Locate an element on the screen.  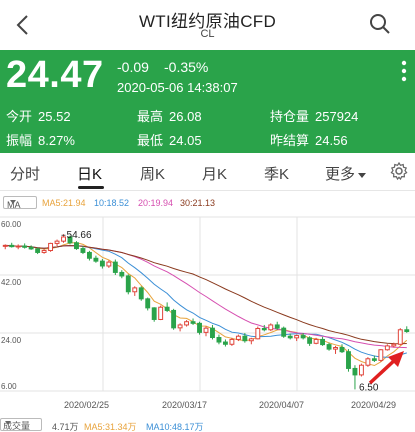
stat-amplitude: 振幅 8.27% is located at coordinates (40, 139).